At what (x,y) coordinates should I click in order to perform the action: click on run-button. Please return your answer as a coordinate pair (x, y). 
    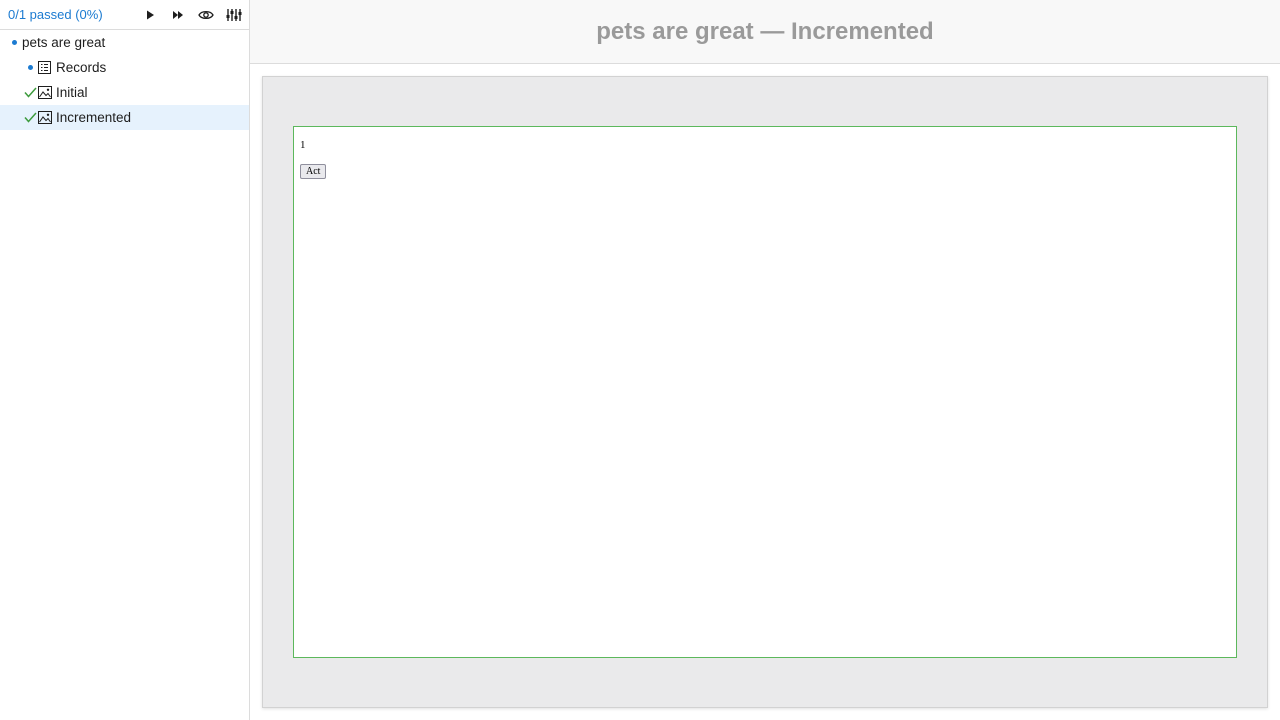
    Looking at the image, I should click on (150, 15).